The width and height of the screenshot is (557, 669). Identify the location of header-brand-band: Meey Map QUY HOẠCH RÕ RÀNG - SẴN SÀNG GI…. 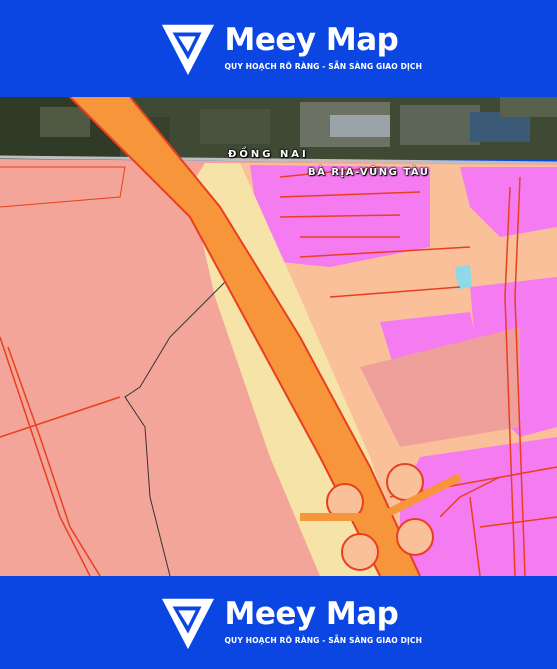
(278, 48).